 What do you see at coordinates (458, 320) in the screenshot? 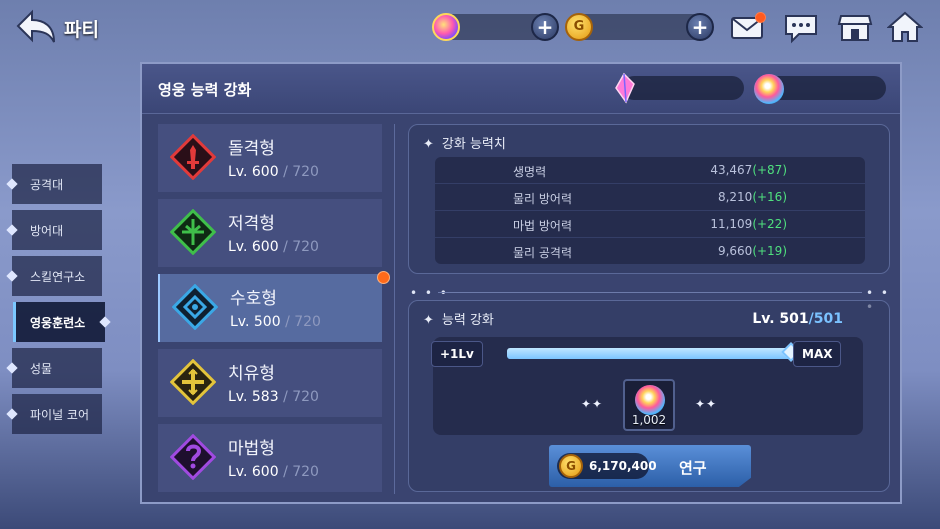
I see `upgrade-title: ✦ 능력 강화` at bounding box center [458, 320].